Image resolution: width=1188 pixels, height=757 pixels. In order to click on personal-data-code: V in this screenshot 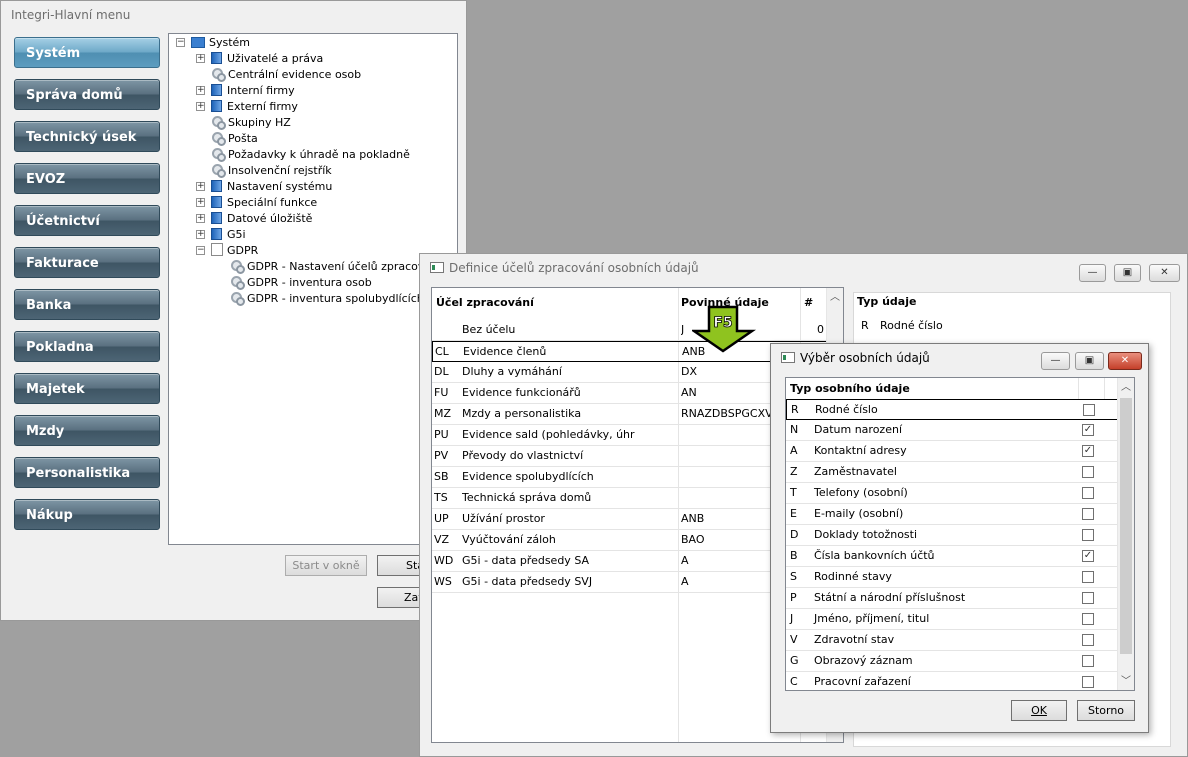, I will do `click(794, 639)`.